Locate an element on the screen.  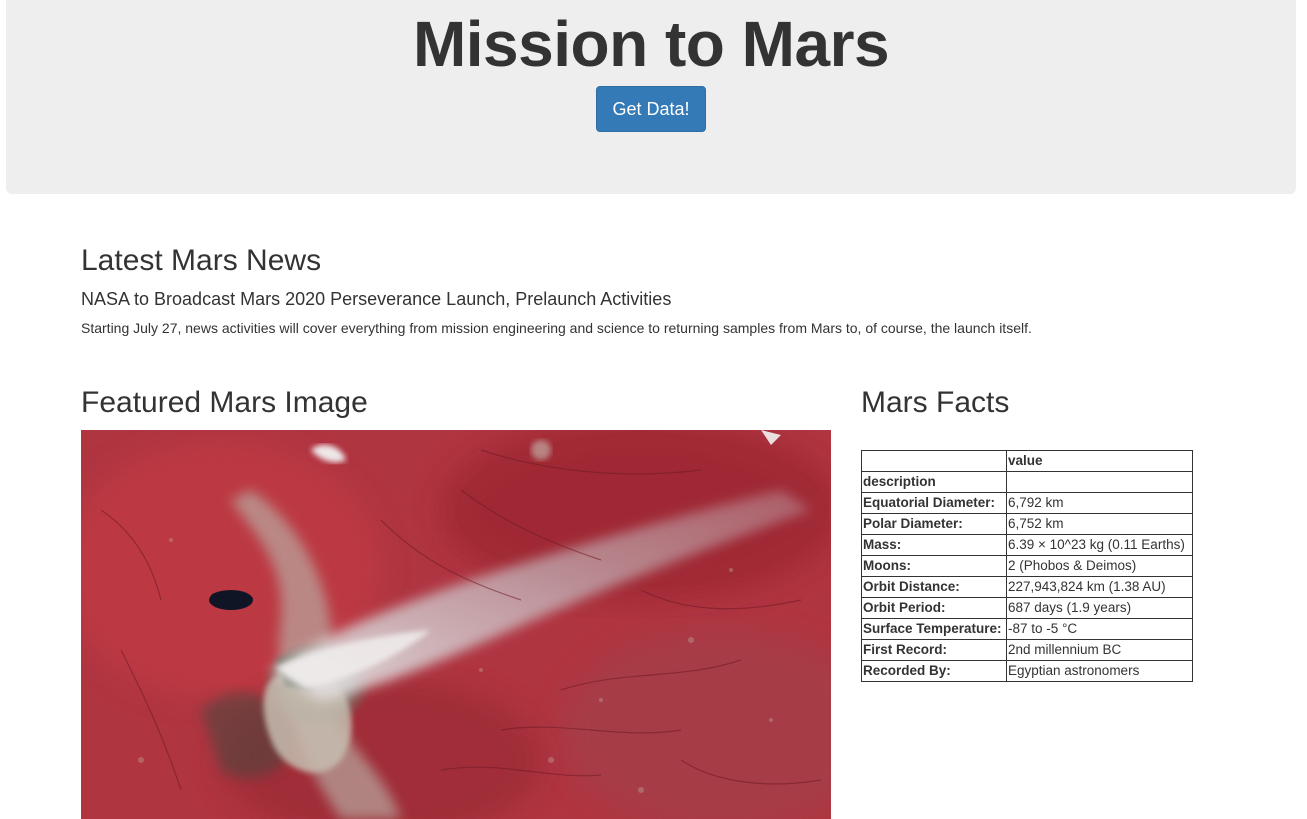
fact-value: 2 (Phobos & Deimos) is located at coordinates (1099, 566).